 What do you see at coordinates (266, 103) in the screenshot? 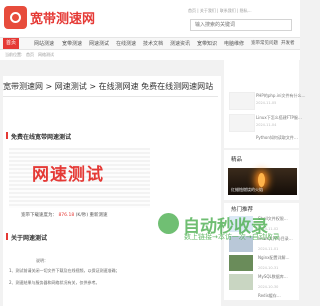
I see `sidebar-post-time: 2024-11-05` at bounding box center [266, 103].